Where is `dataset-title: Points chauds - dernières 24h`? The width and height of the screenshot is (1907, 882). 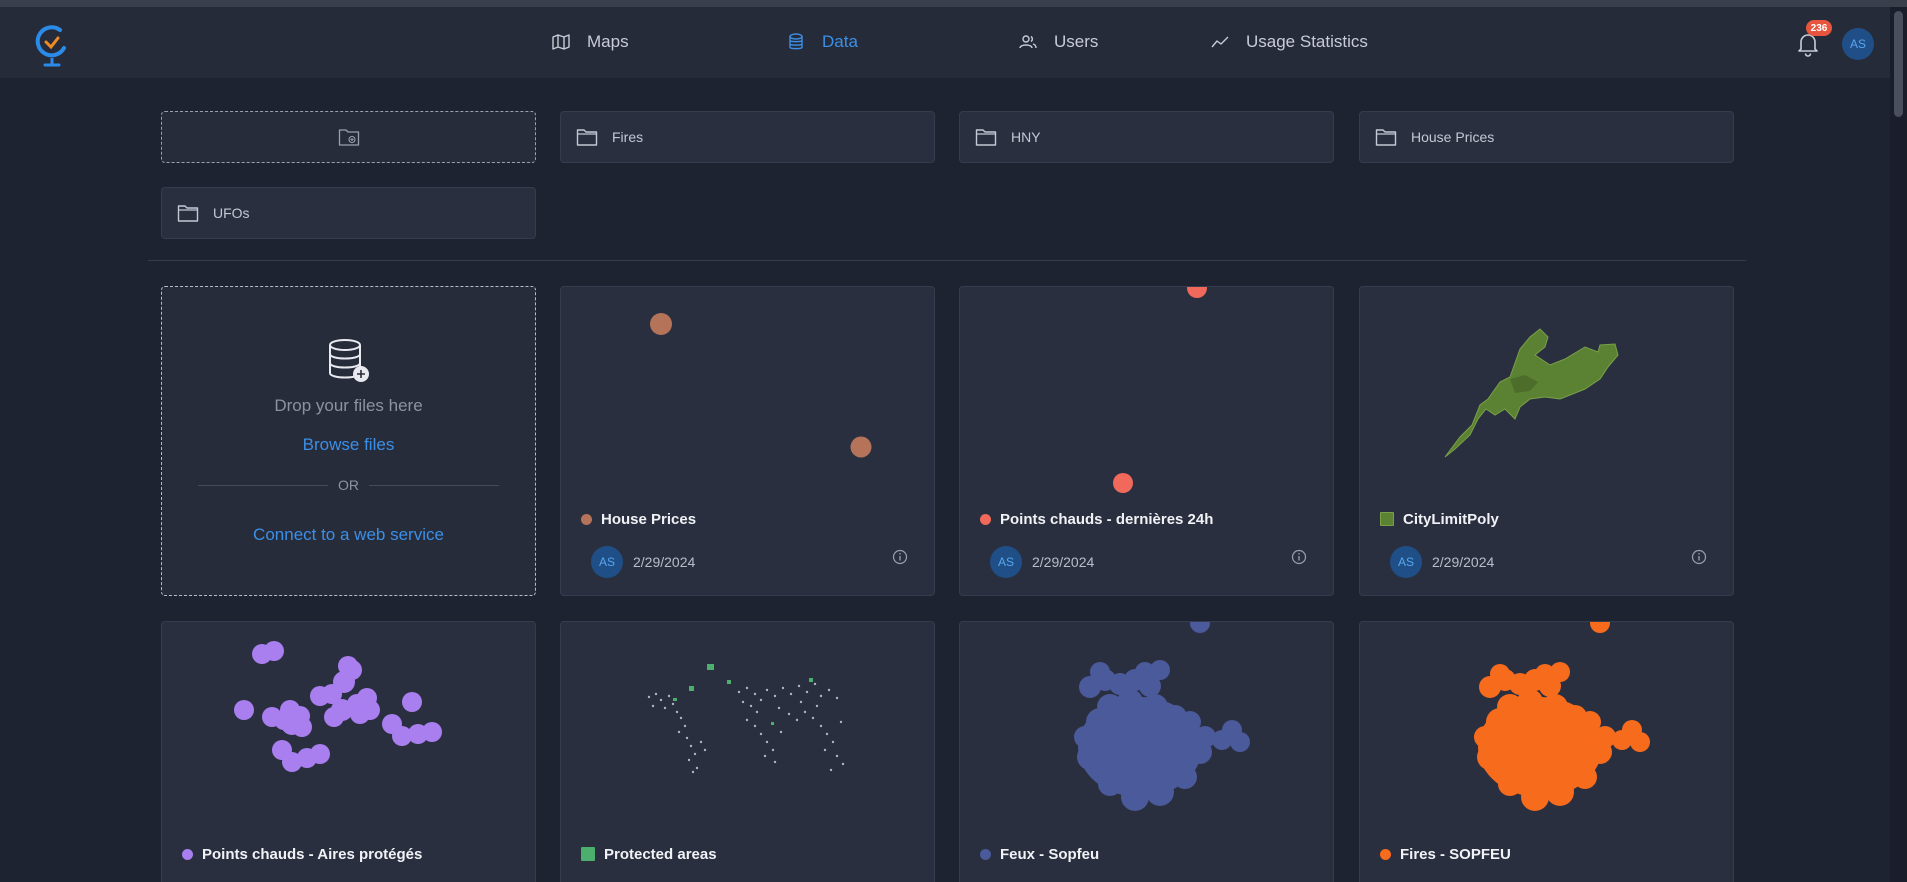
dataset-title: Points chauds - dernières 24h is located at coordinates (1096, 519).